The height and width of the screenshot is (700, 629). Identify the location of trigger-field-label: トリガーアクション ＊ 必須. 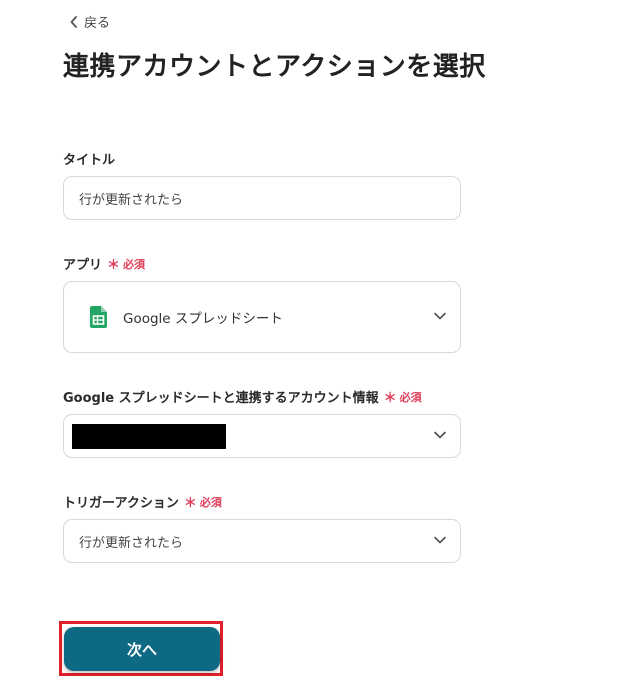
(142, 502).